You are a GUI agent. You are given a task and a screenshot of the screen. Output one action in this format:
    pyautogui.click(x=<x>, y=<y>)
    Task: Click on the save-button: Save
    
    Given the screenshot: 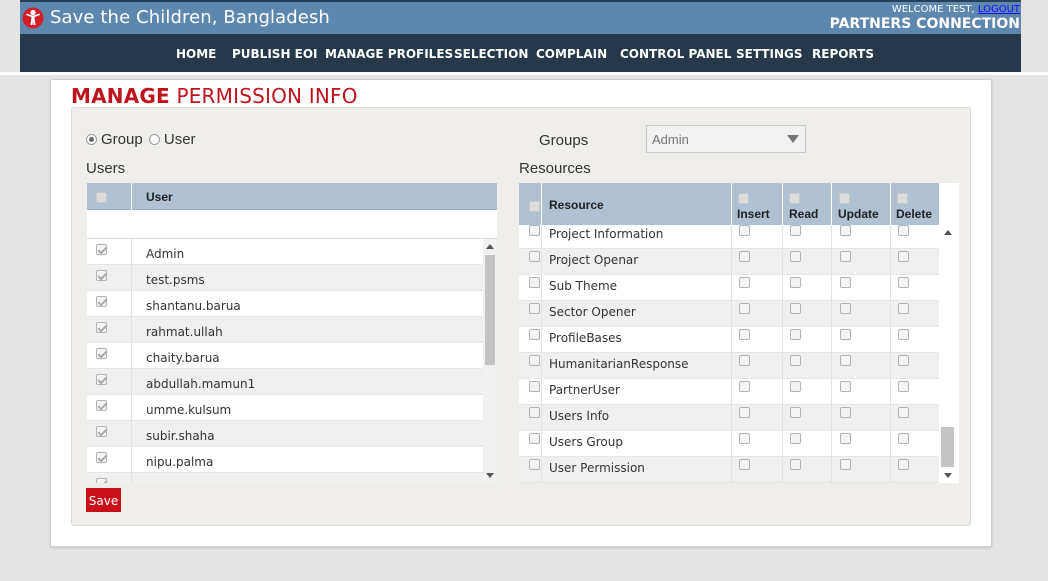 What is the action you would take?
    pyautogui.click(x=103, y=500)
    